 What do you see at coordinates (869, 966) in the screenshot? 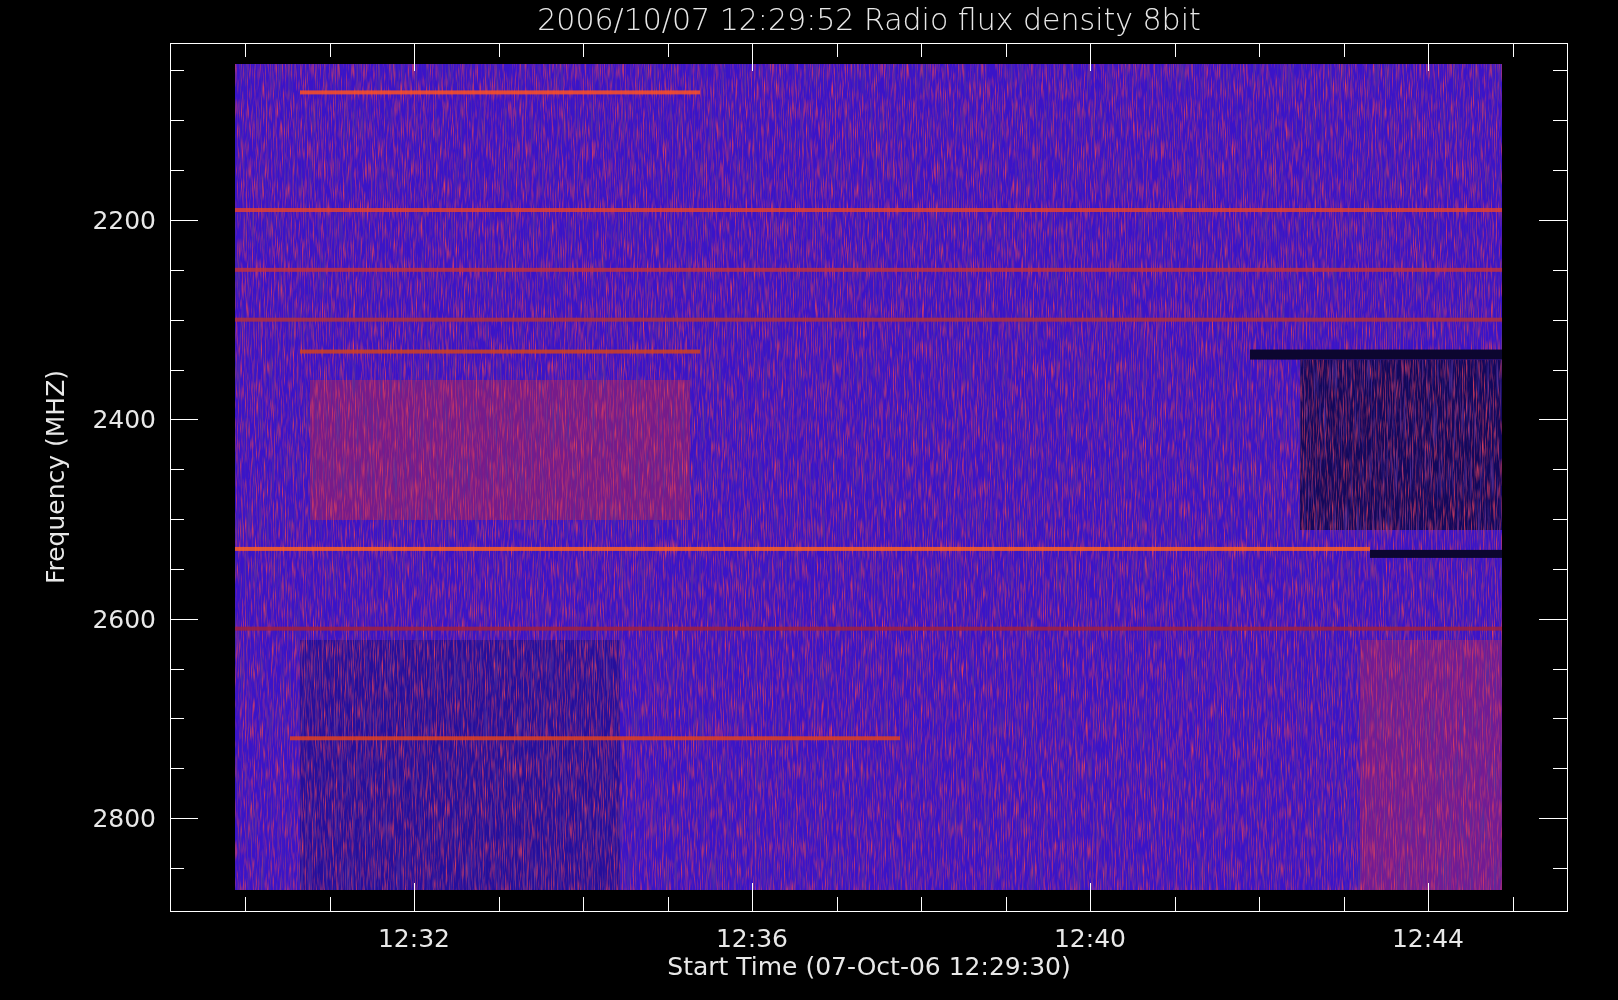
I see `x-axis-label: Start Time (07-Oct-06 12:29:30)` at bounding box center [869, 966].